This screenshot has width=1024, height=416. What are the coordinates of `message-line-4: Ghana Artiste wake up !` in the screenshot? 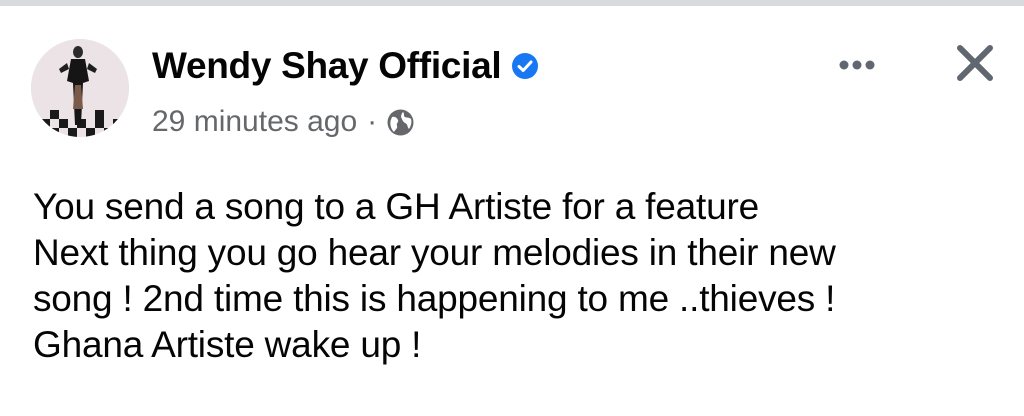 It's located at (227, 344).